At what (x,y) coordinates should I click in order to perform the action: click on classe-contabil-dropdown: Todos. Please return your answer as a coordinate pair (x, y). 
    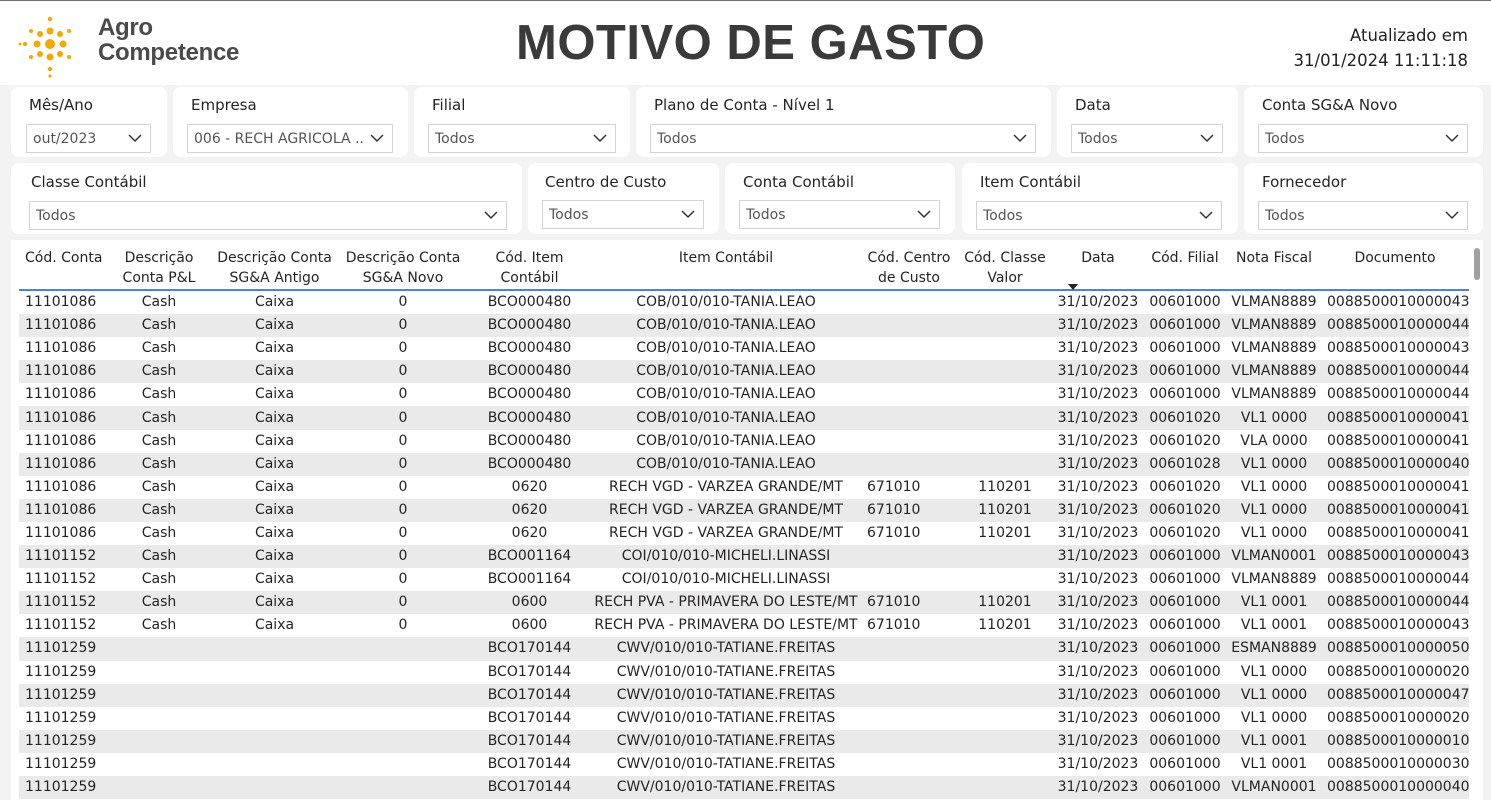
    Looking at the image, I should click on (268, 215).